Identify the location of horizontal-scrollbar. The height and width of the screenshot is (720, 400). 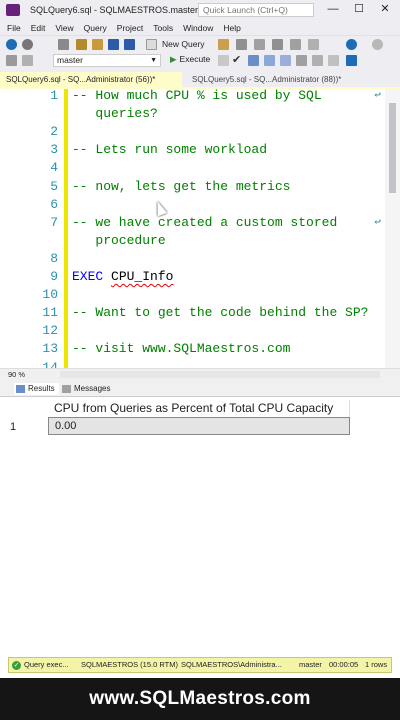
(220, 374).